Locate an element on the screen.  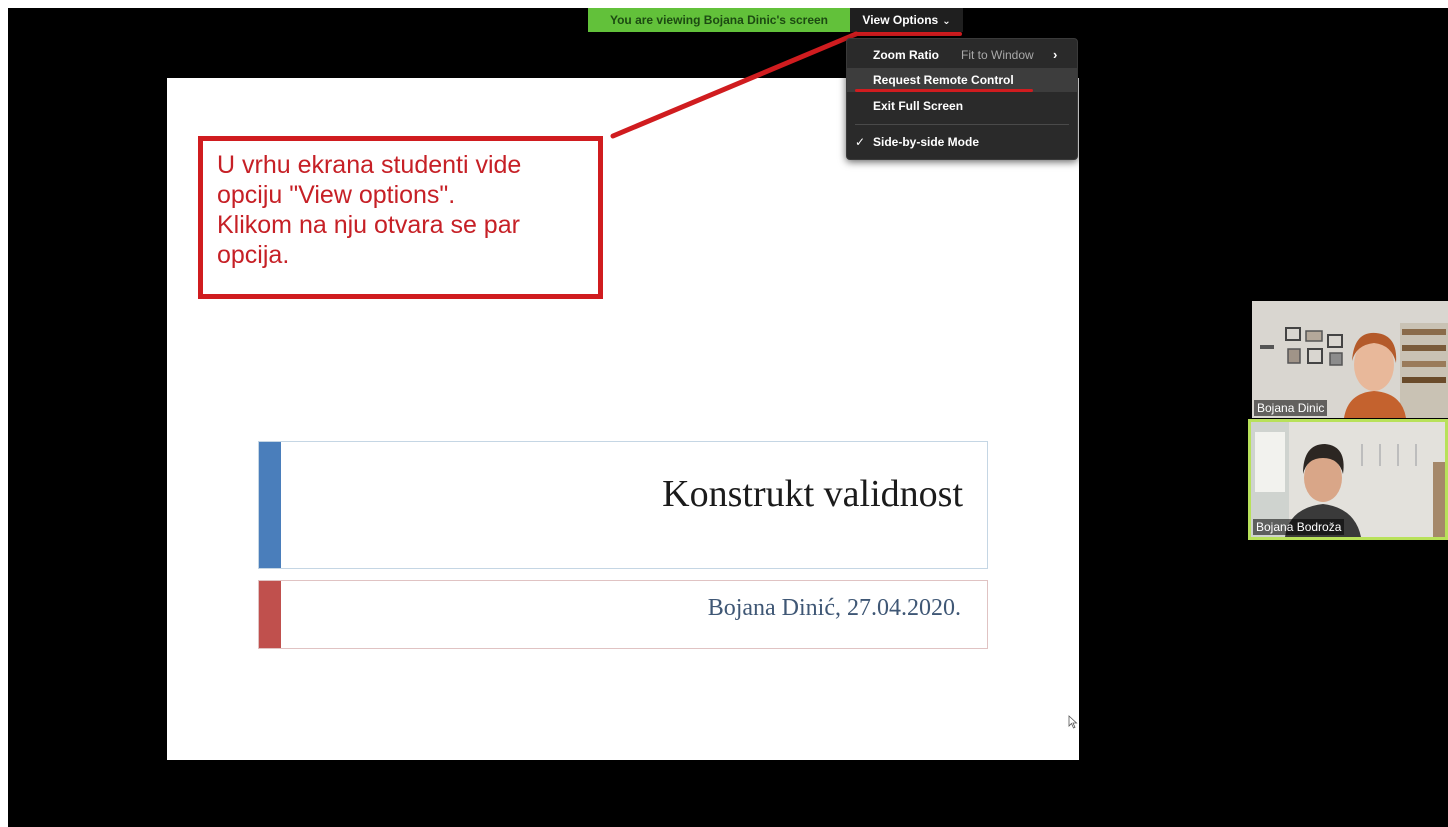
menu-item-exit-full-screen: Exit Full Screen is located at coordinates (962, 106).